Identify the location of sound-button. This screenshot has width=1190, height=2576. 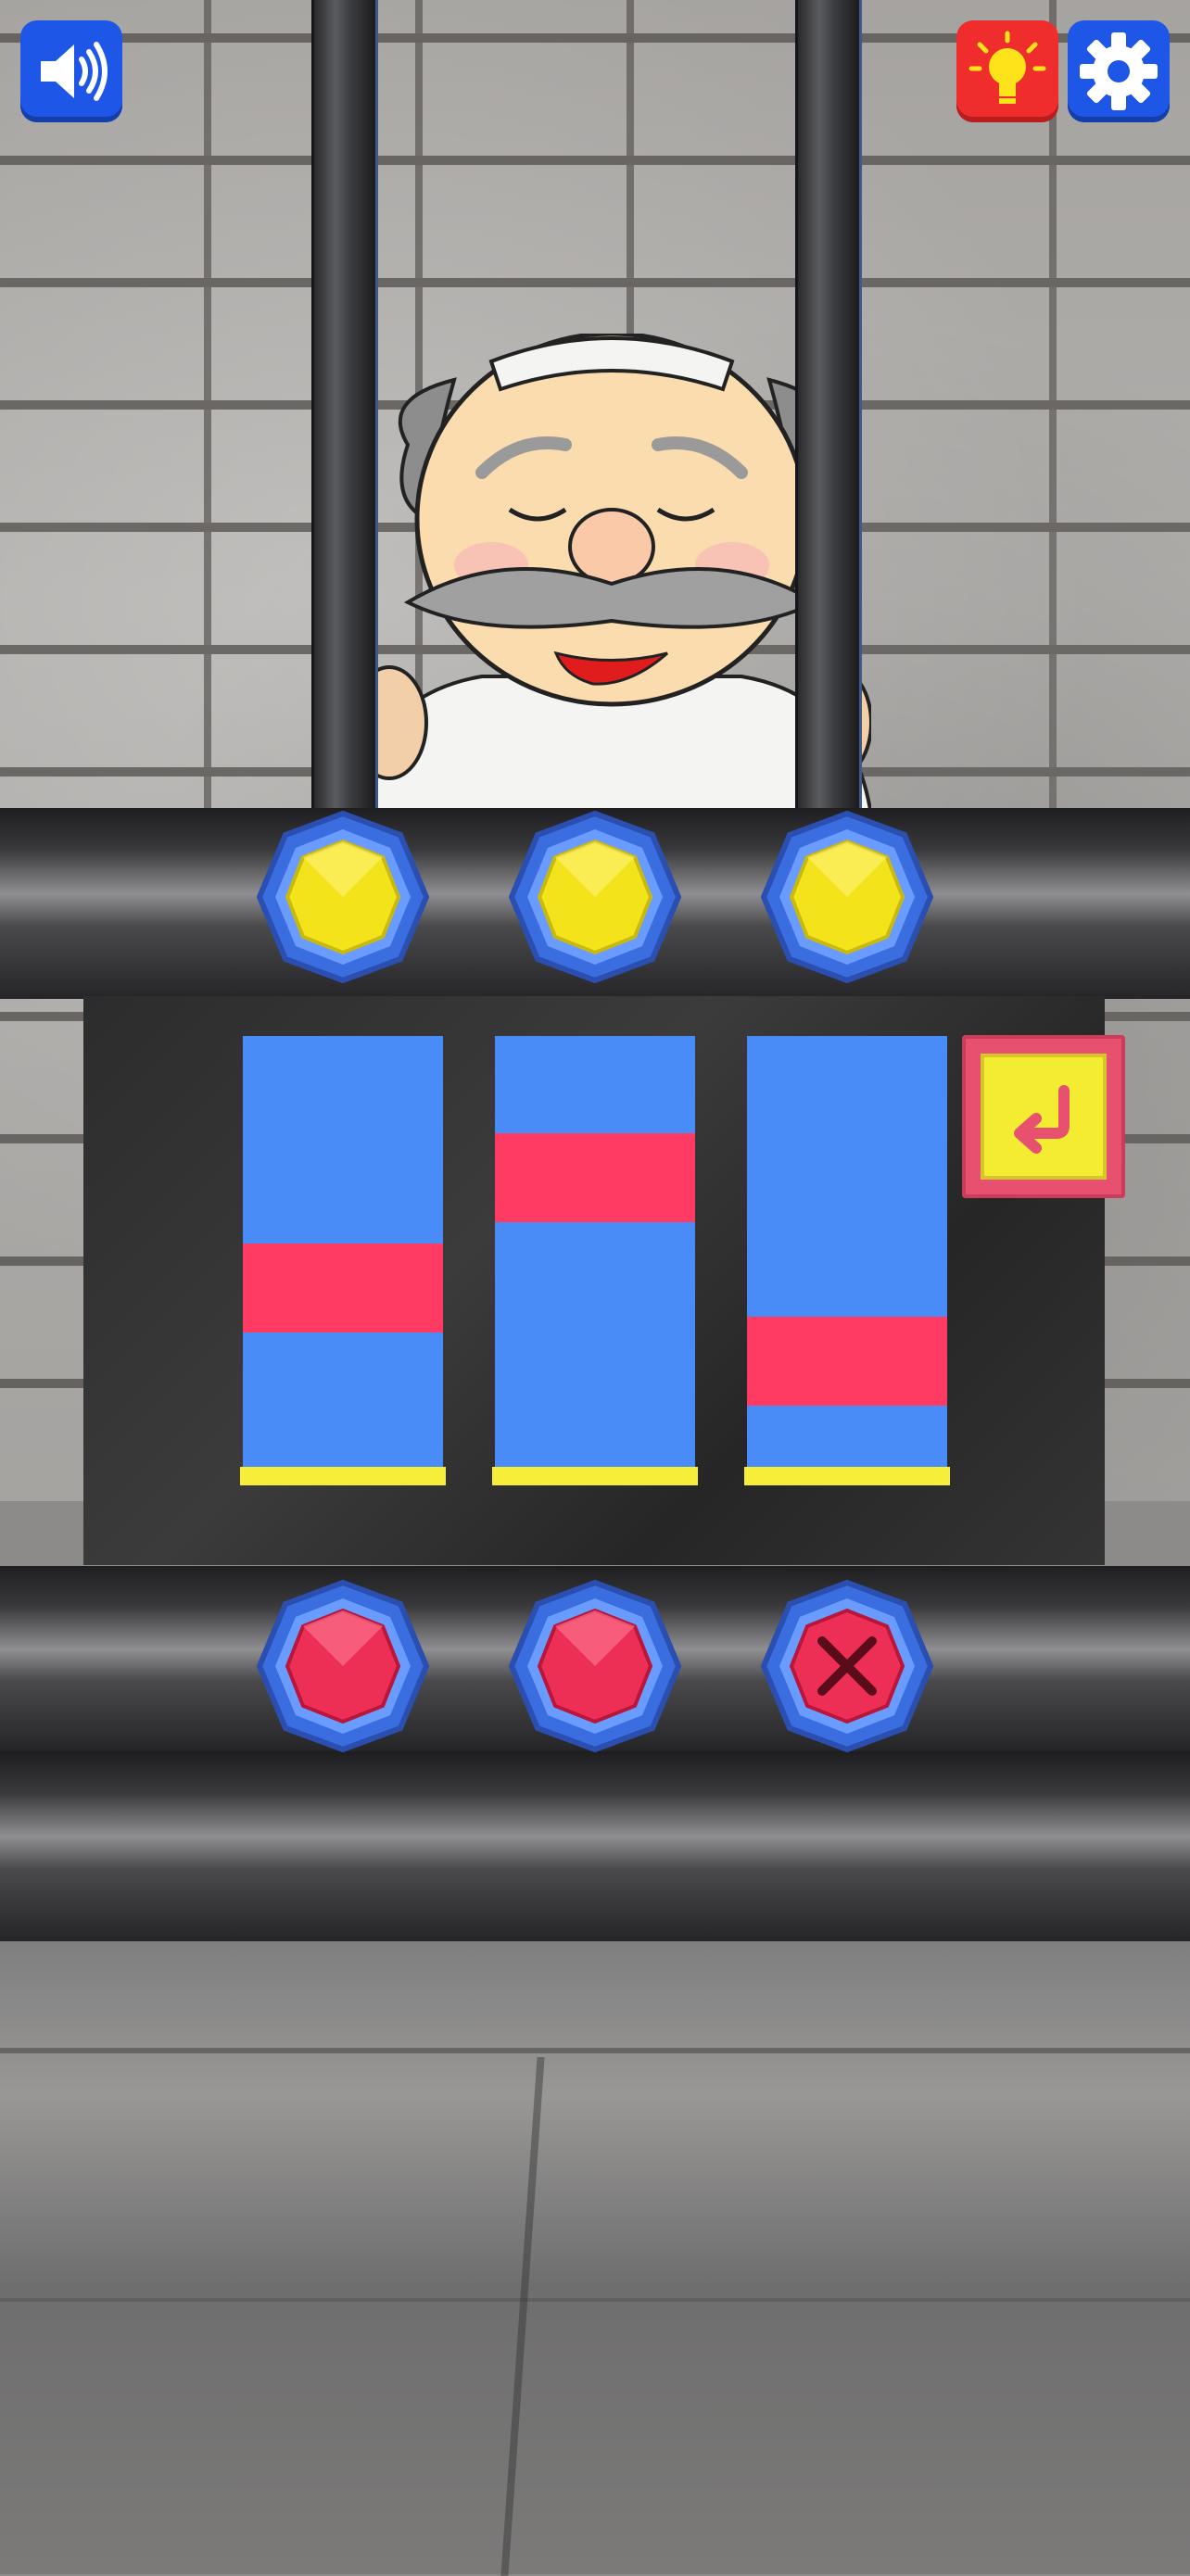
(71, 71).